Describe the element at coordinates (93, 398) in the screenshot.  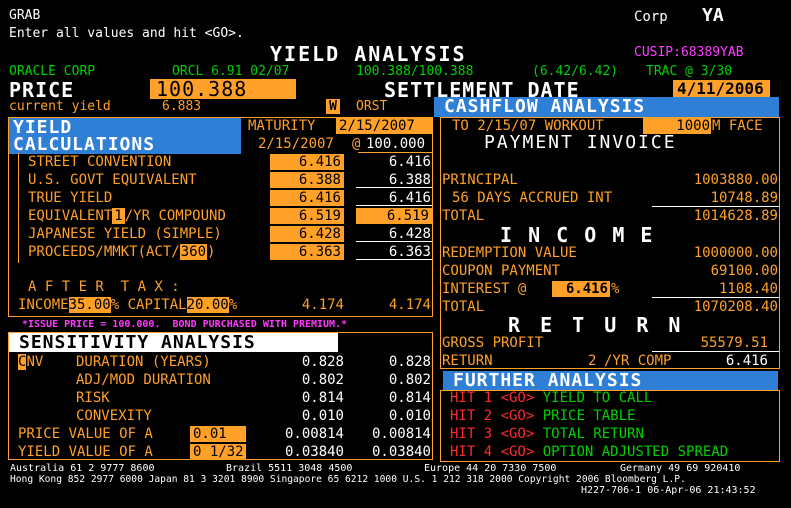
I see `risk-label: RISK` at that location.